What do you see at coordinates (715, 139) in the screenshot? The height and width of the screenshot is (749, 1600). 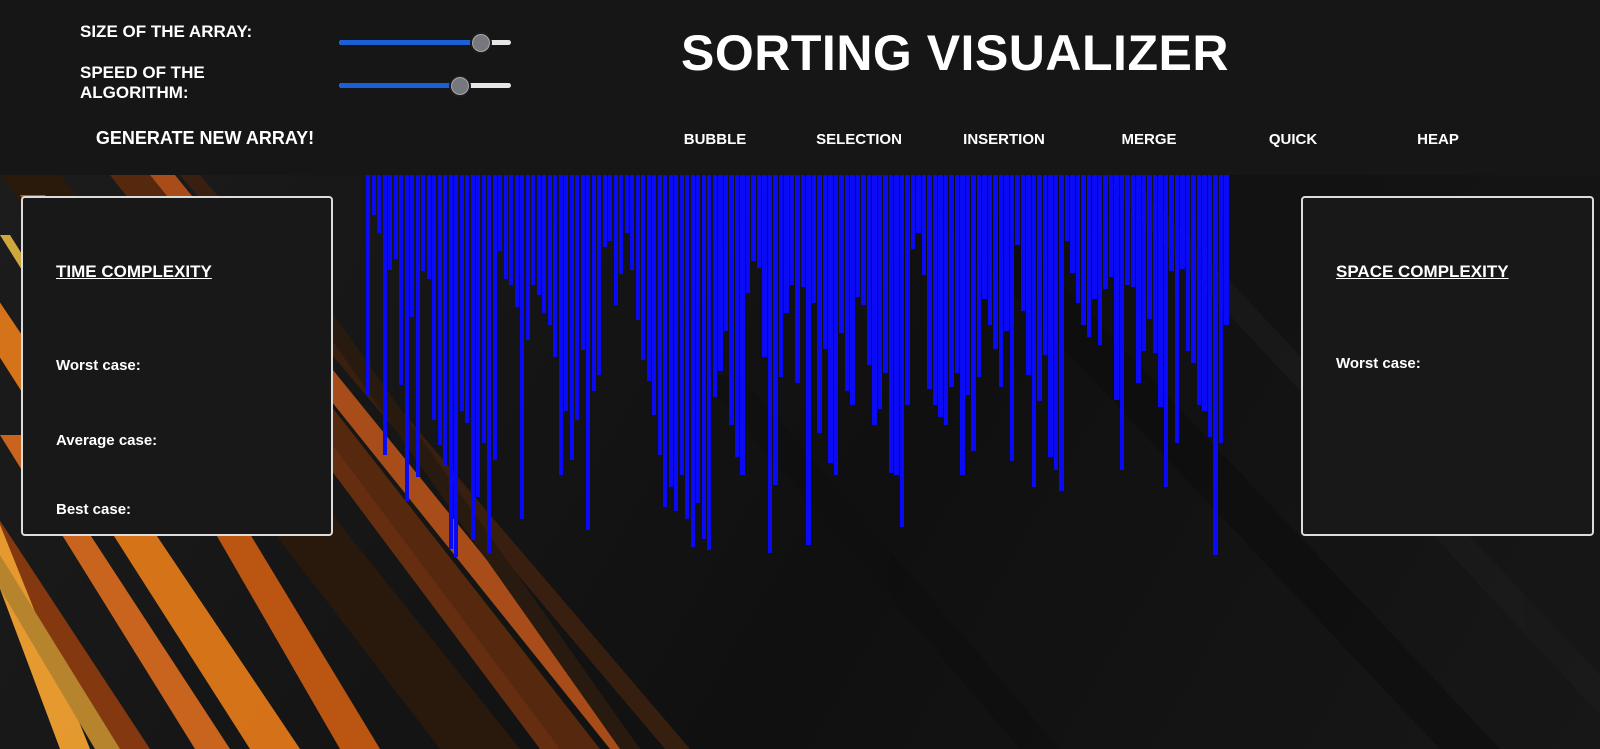 I see `bubble-sort-button: BUBBLE` at bounding box center [715, 139].